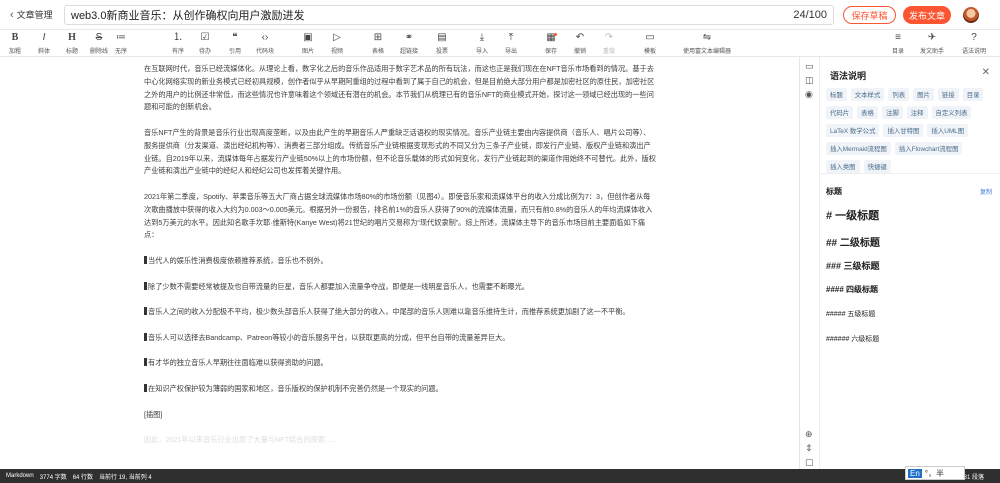 The width and height of the screenshot is (1000, 483). Describe the element at coordinates (121, 43) in the screenshot. I see `unordered-list-button: ≔ 无序` at that location.